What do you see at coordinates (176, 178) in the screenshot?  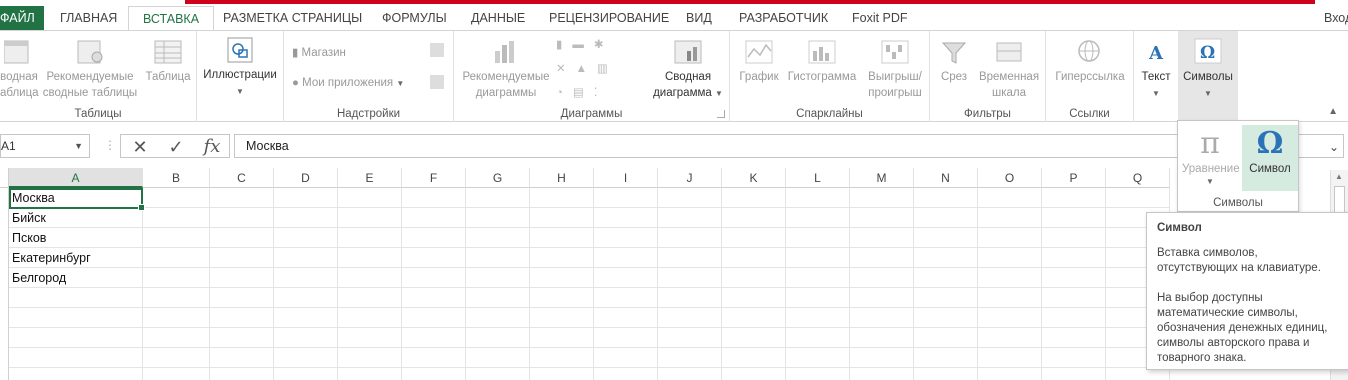 I see `column-header-b: B` at bounding box center [176, 178].